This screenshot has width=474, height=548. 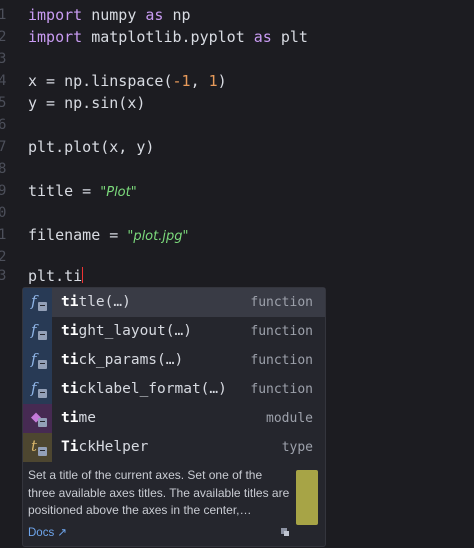 I want to click on pin-icon, so click(x=285, y=532).